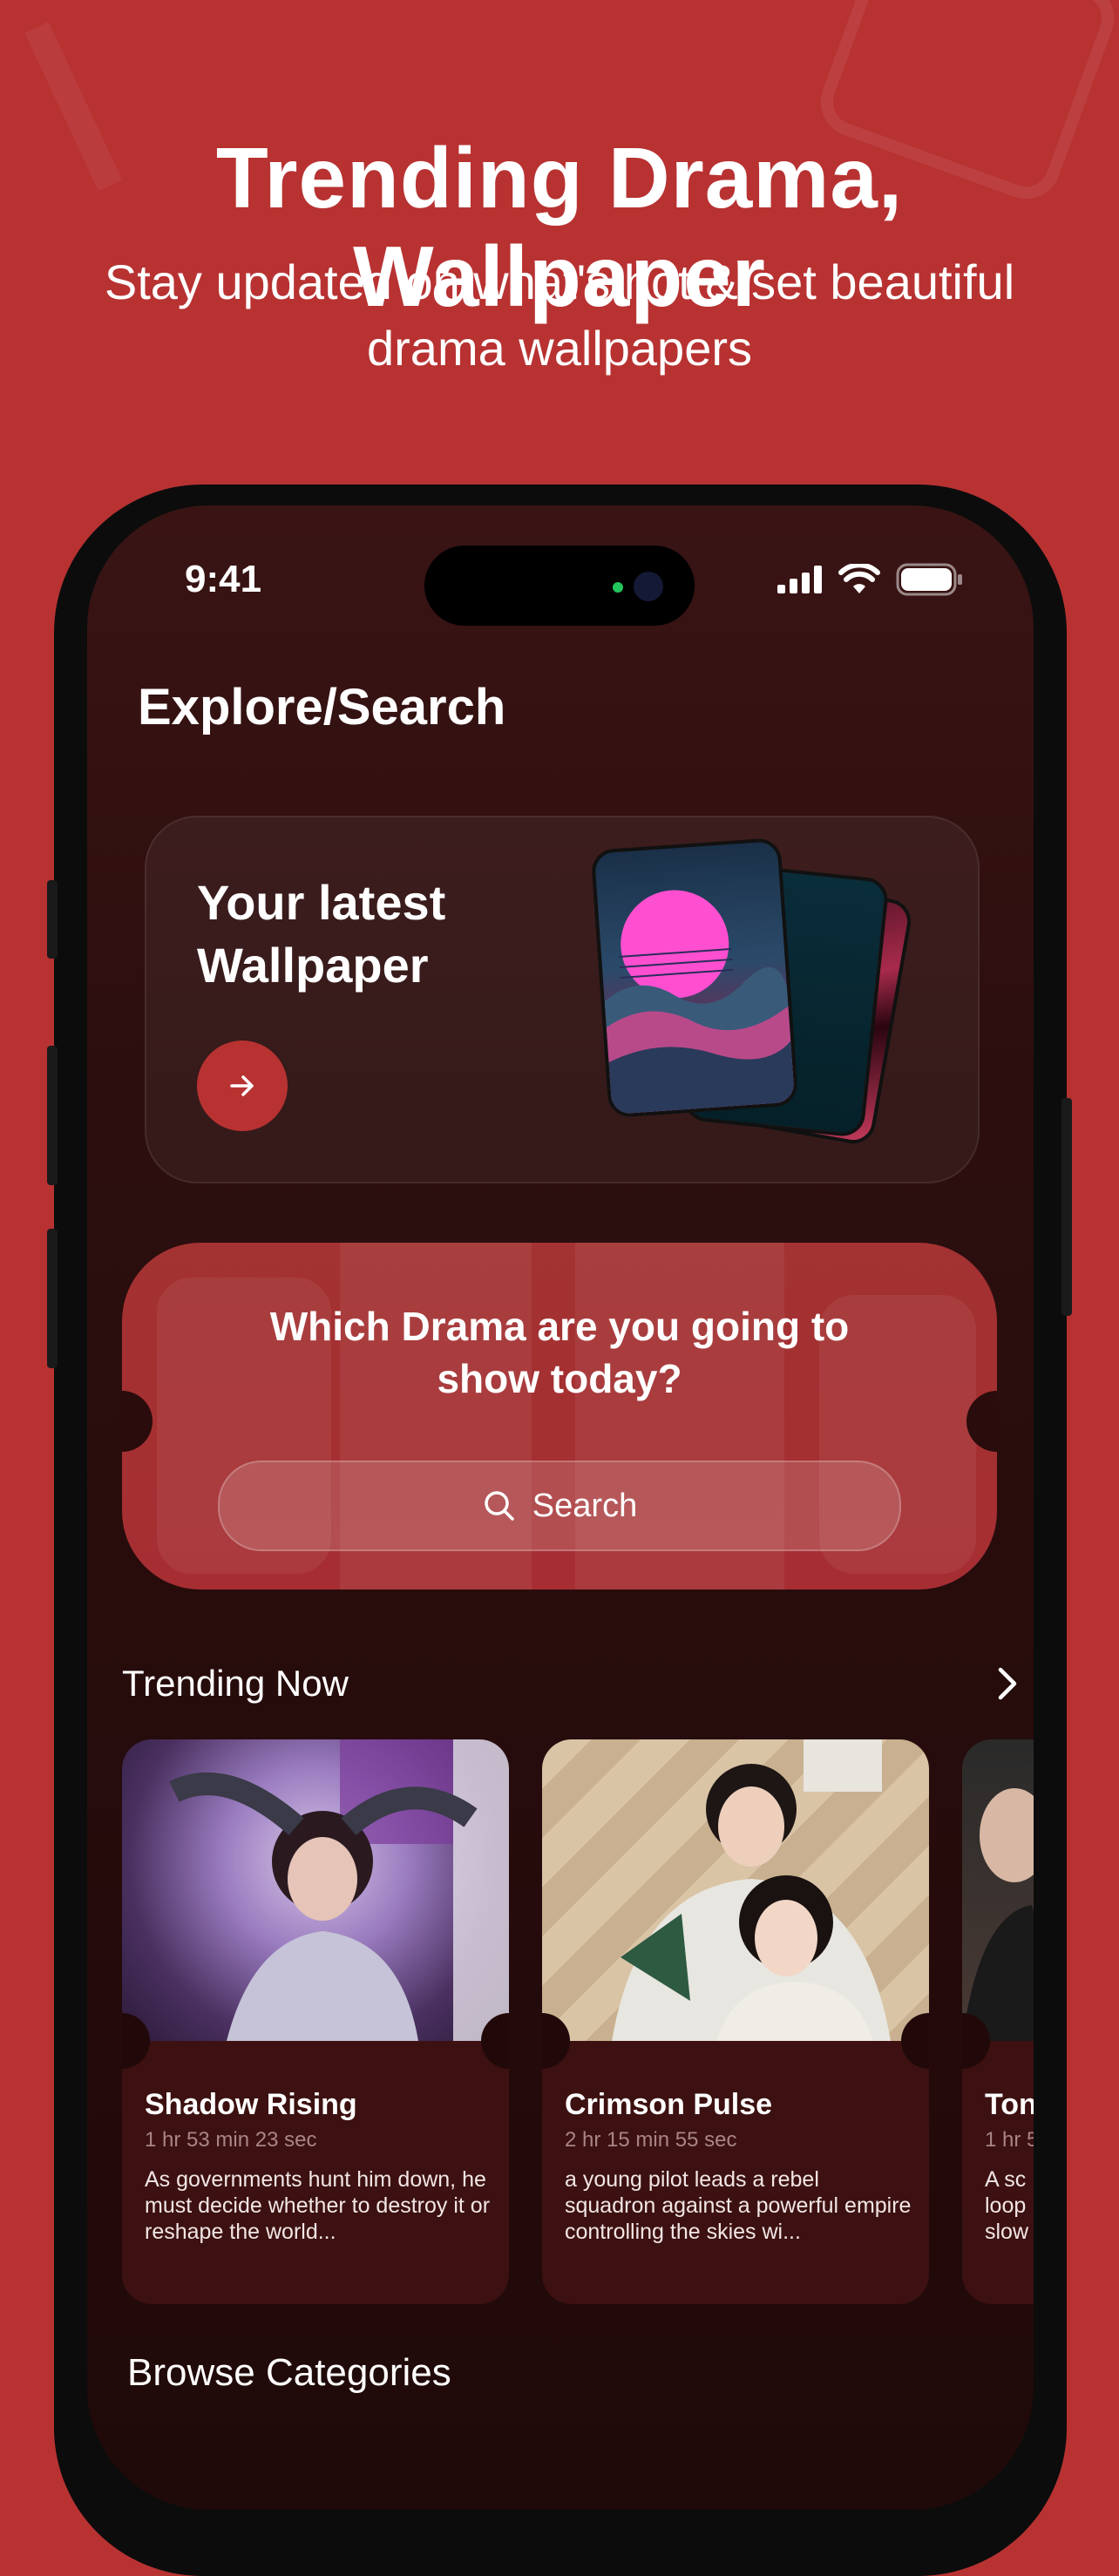 The image size is (1119, 2576). Describe the element at coordinates (562, 1000) in the screenshot. I see `latest-wallpaper-card: Your latest Wallpaper` at that location.